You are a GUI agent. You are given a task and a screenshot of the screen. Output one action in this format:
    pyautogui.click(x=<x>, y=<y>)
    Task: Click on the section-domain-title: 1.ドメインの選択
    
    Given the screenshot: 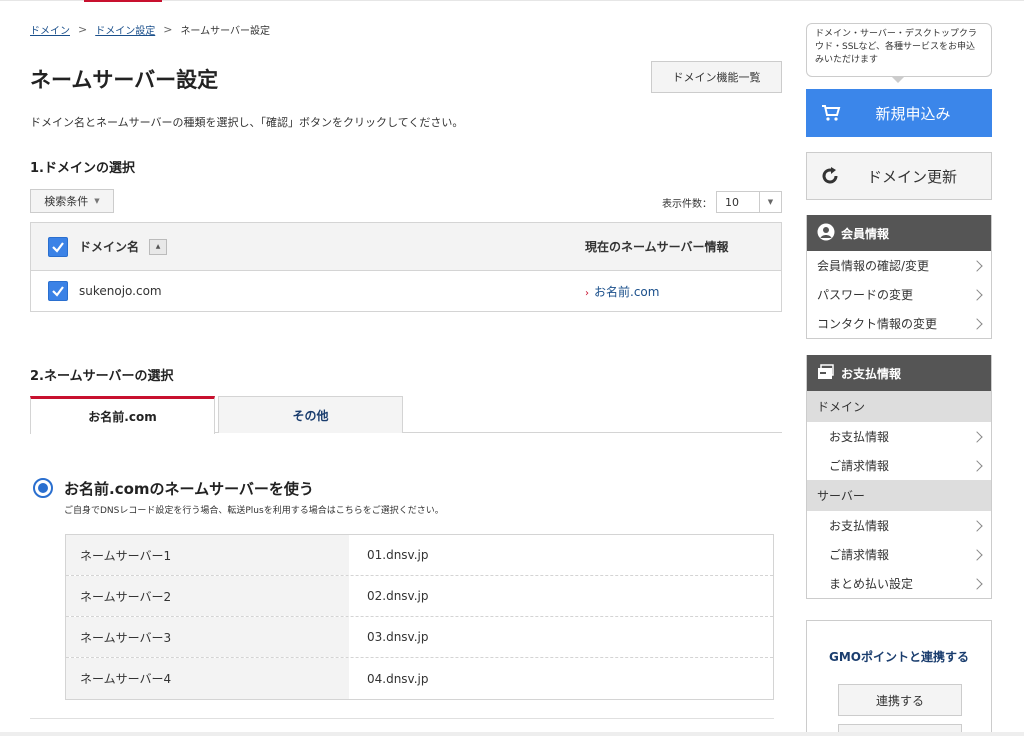 What is the action you would take?
    pyautogui.click(x=82, y=168)
    